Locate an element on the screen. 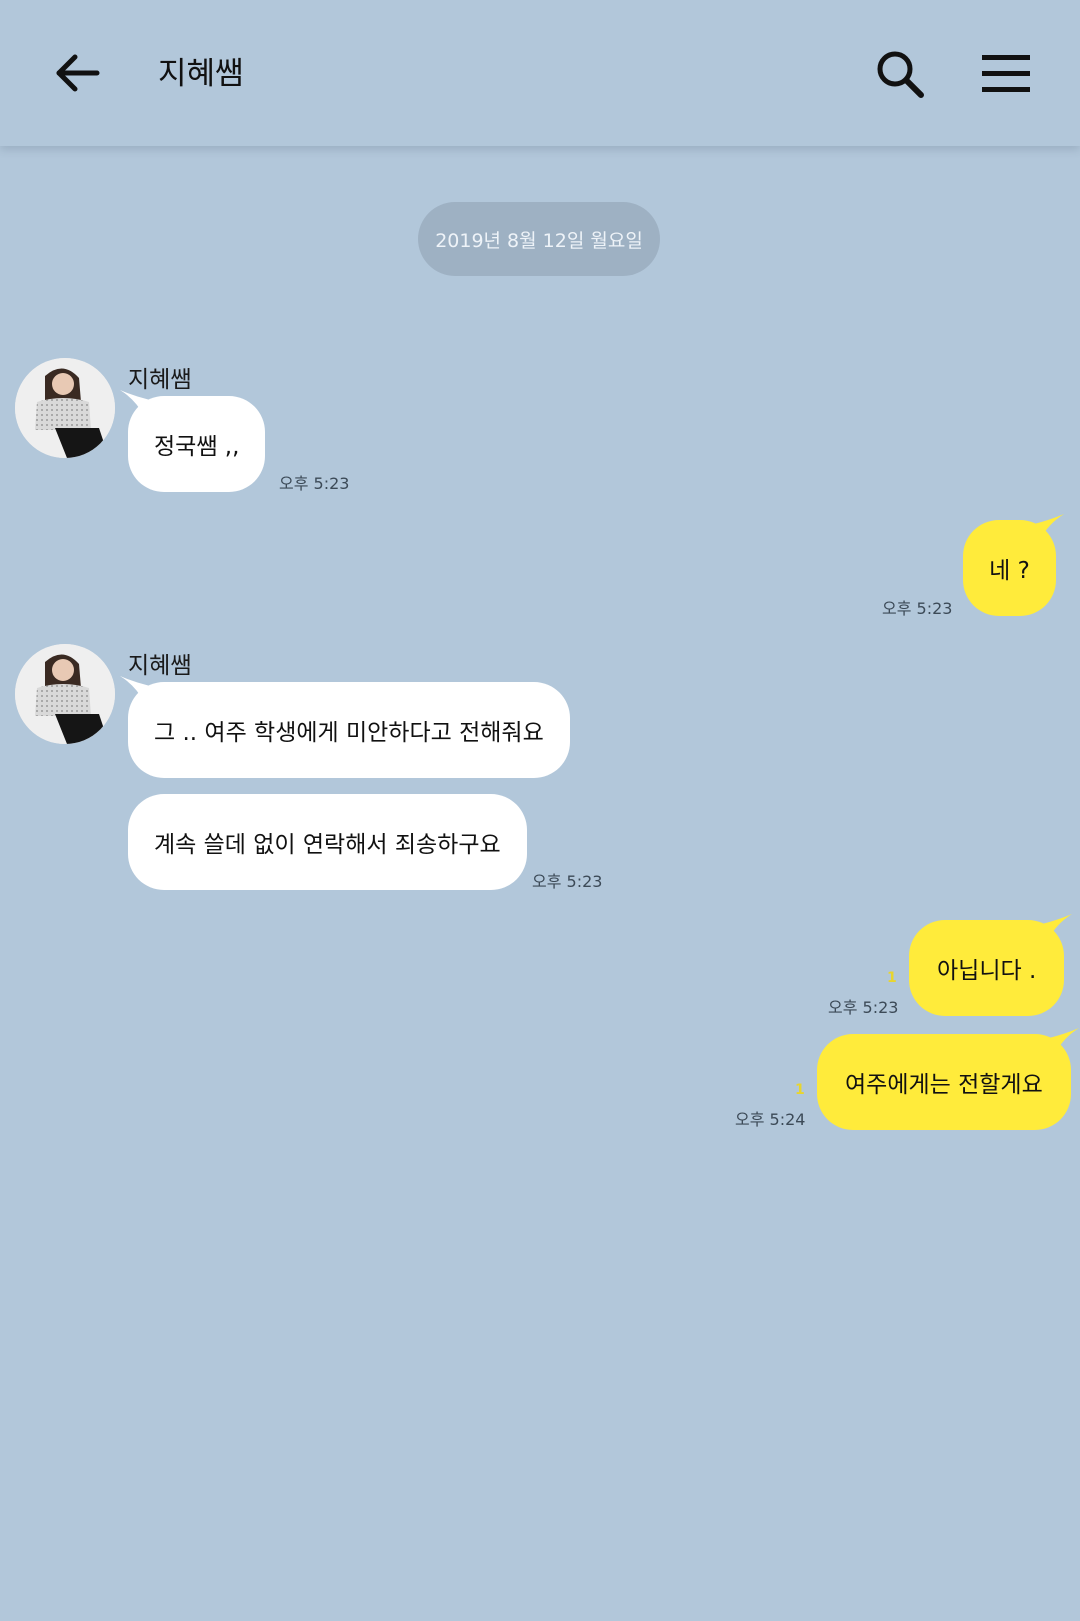 The image size is (1080, 1621). message-text: 계속 쓸데 없이 연락해서 죄송하구요 is located at coordinates (327, 845).